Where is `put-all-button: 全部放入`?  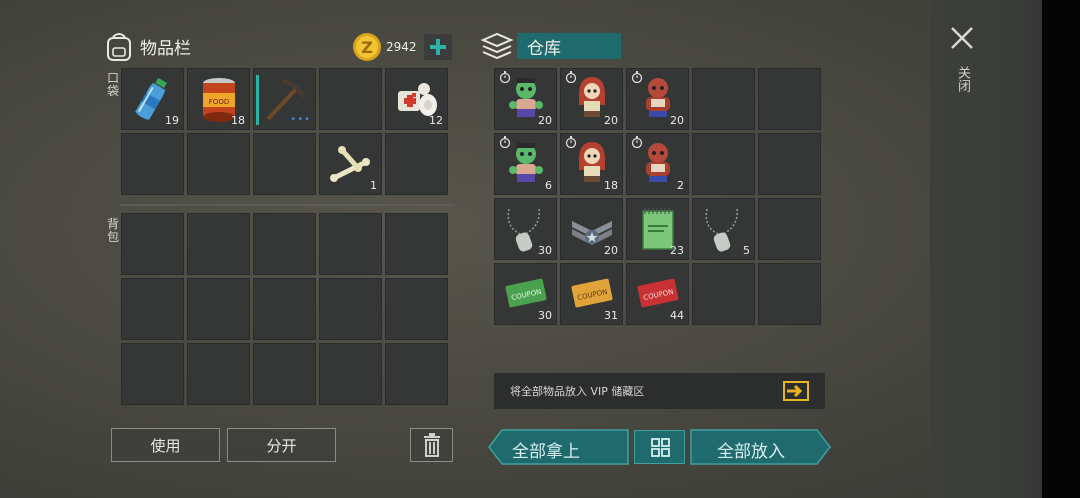 put-all-button: 全部放入 is located at coordinates (760, 447).